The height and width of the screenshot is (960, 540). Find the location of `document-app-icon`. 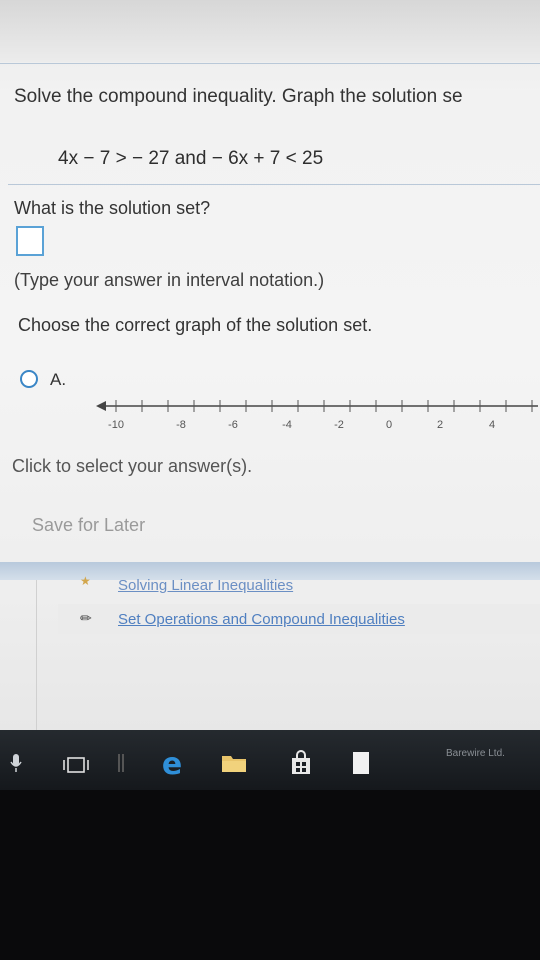

document-app-icon is located at coordinates (361, 763).